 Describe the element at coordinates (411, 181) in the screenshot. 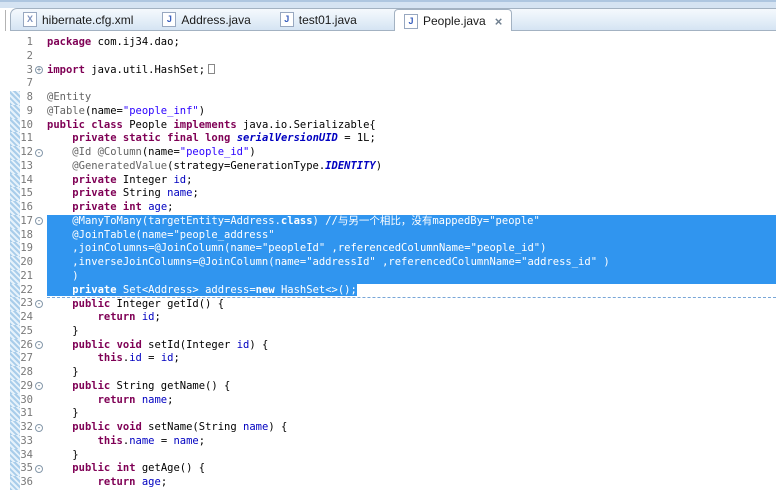

I see `code-text: private Integer id;` at that location.